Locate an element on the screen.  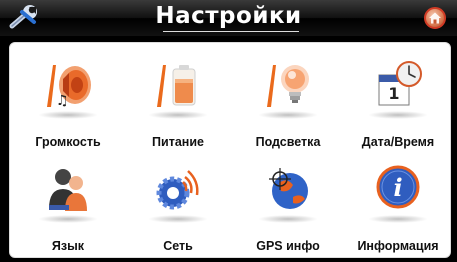
battery-icon is located at coordinates (176, 86).